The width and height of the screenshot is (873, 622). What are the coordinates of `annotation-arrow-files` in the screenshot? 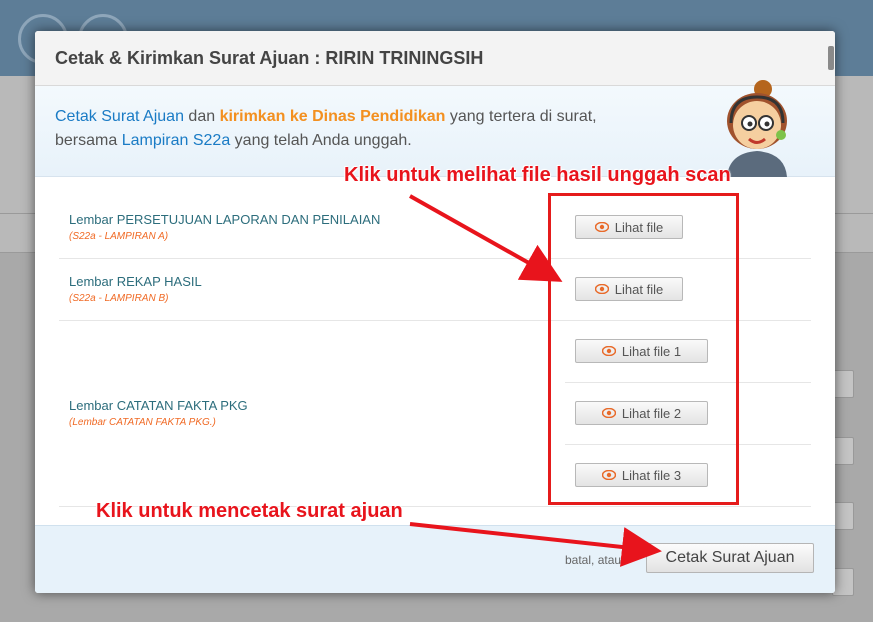 It's located at (486, 238).